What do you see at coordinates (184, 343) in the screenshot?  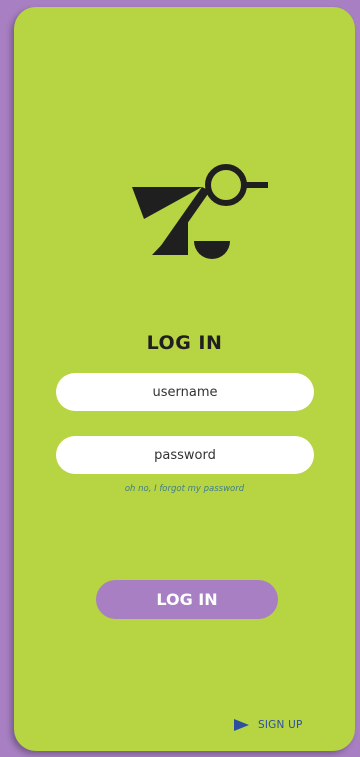 I see `page-title: LOG IN` at bounding box center [184, 343].